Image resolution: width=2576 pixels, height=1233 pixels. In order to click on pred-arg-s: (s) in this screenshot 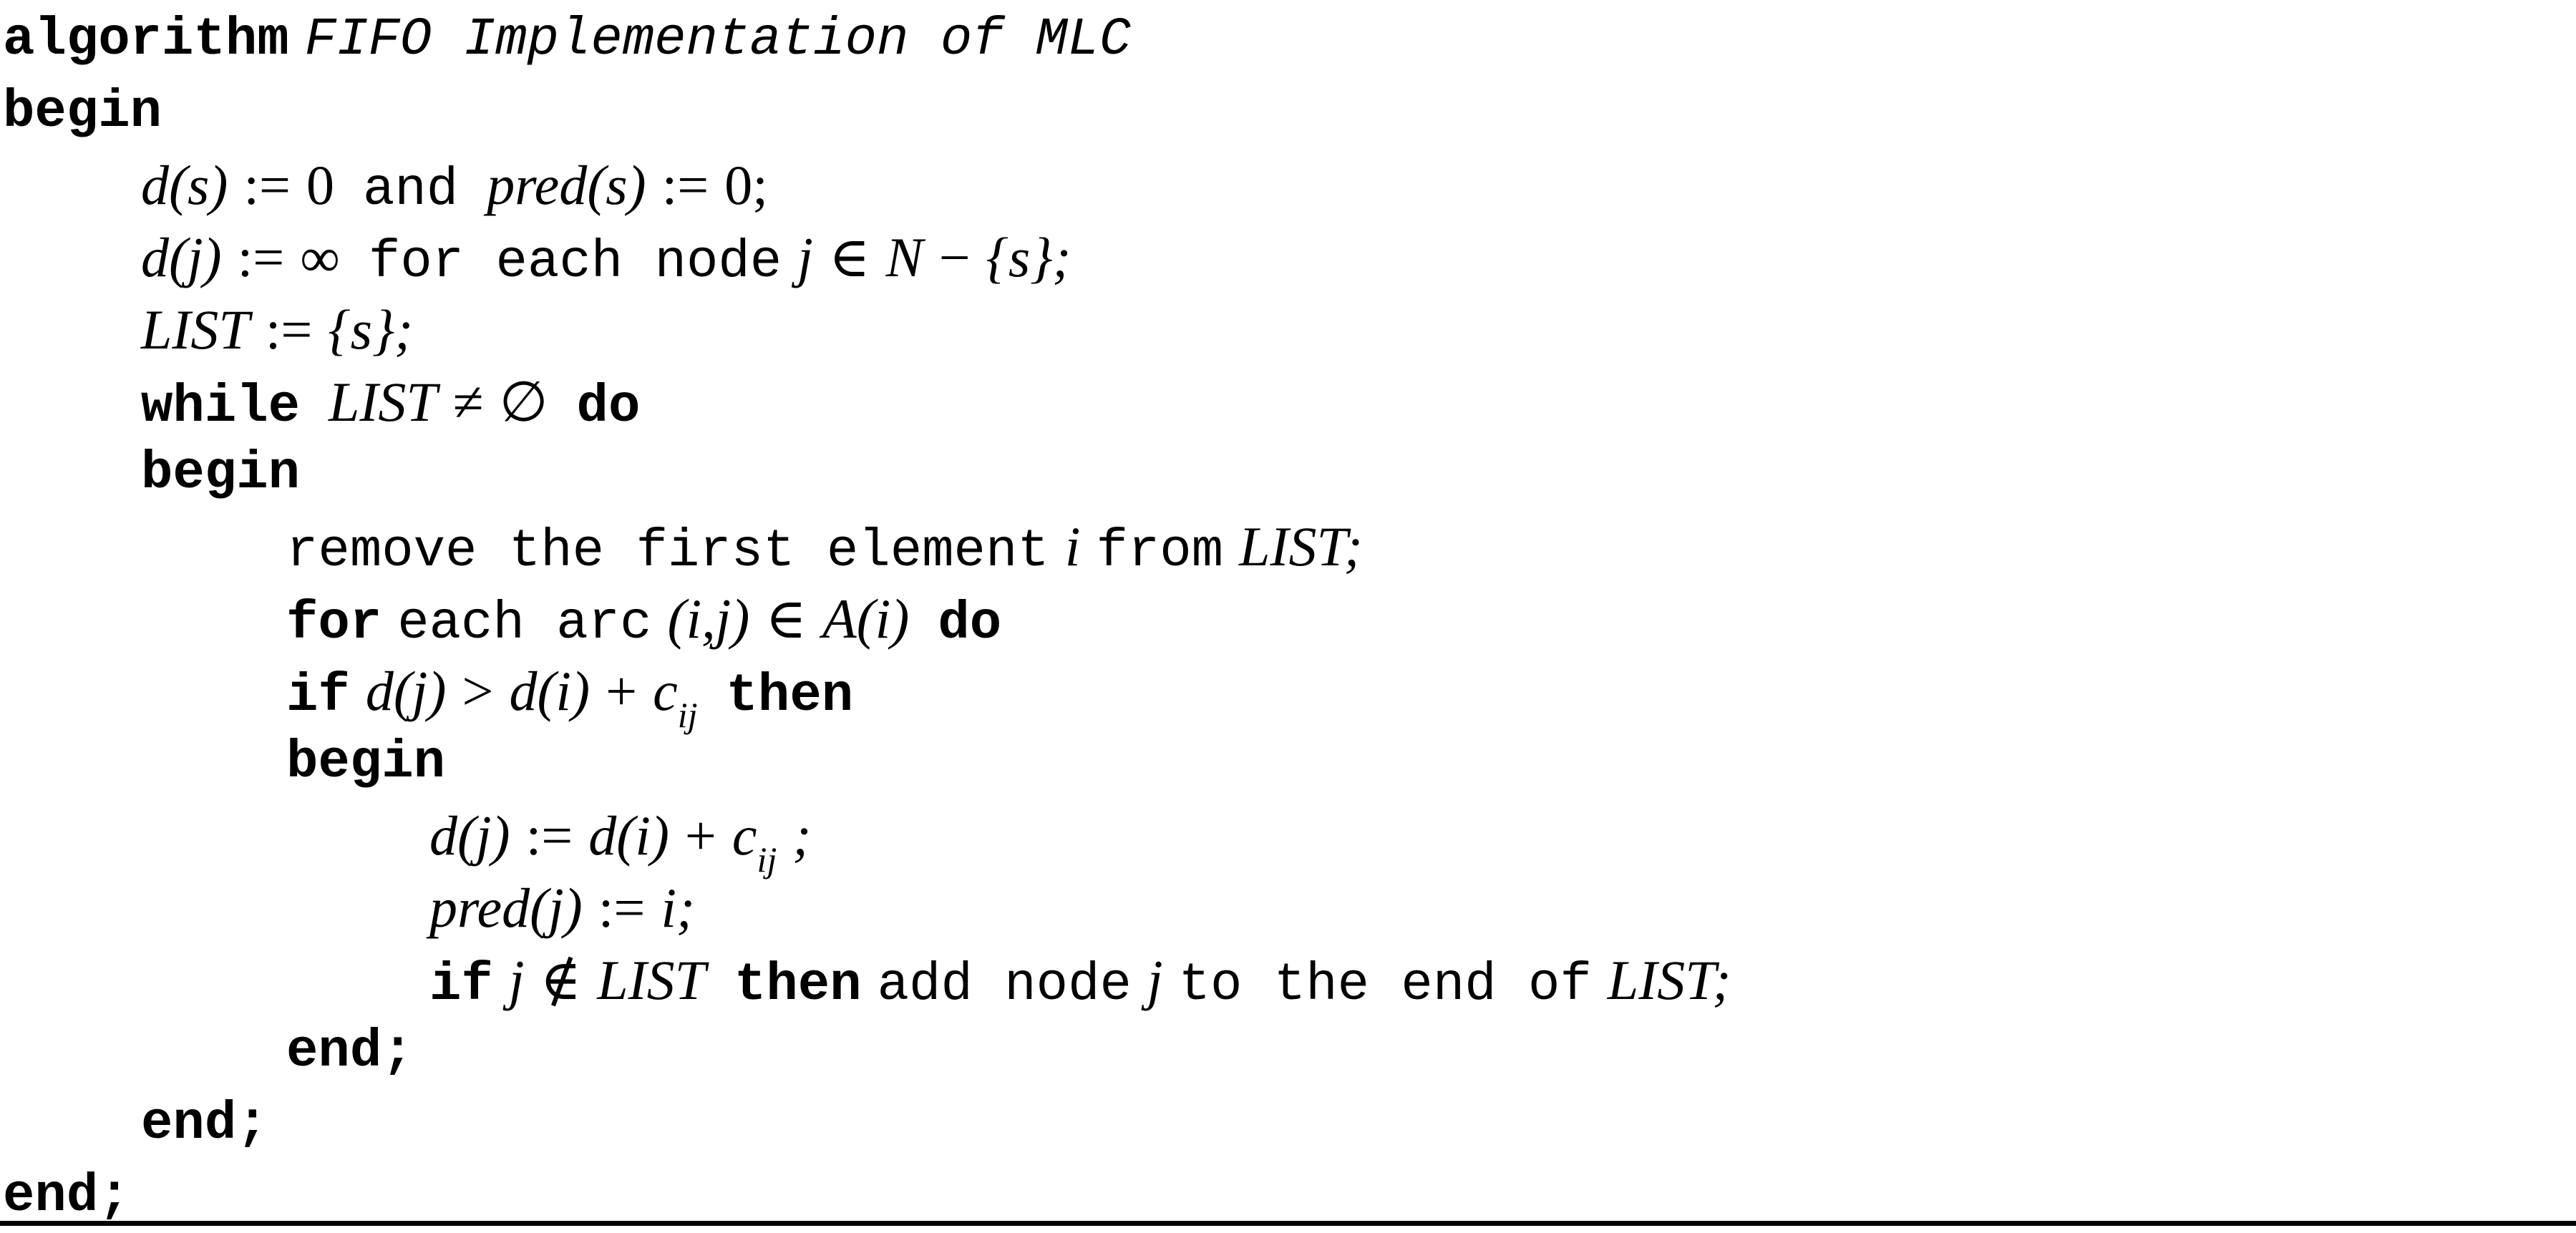, I will do `click(616, 185)`.